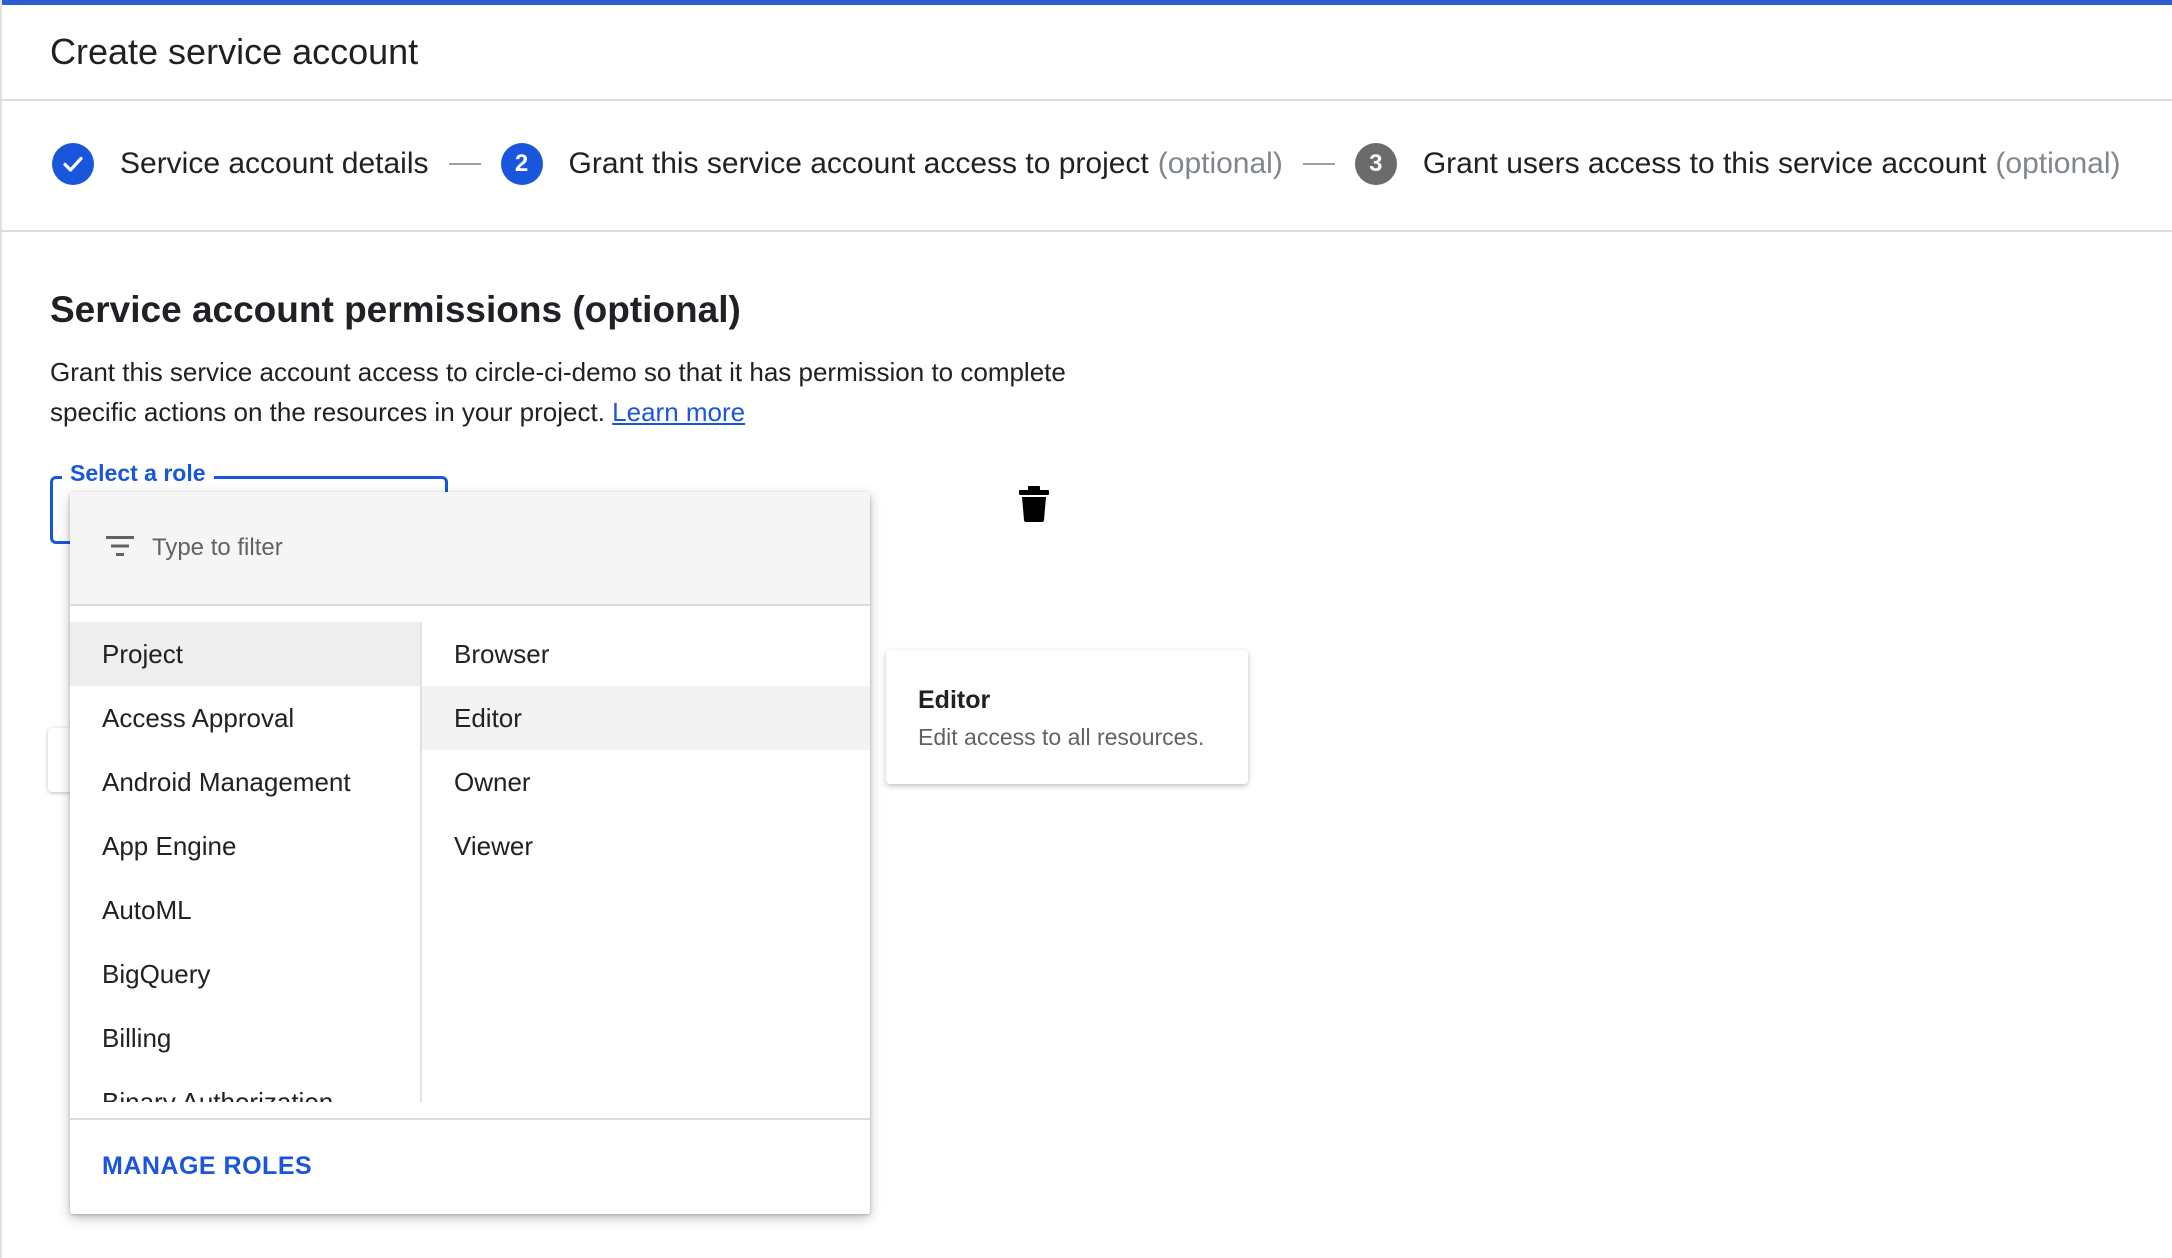 The height and width of the screenshot is (1258, 2172). I want to click on category-item: App Engine, so click(245, 846).